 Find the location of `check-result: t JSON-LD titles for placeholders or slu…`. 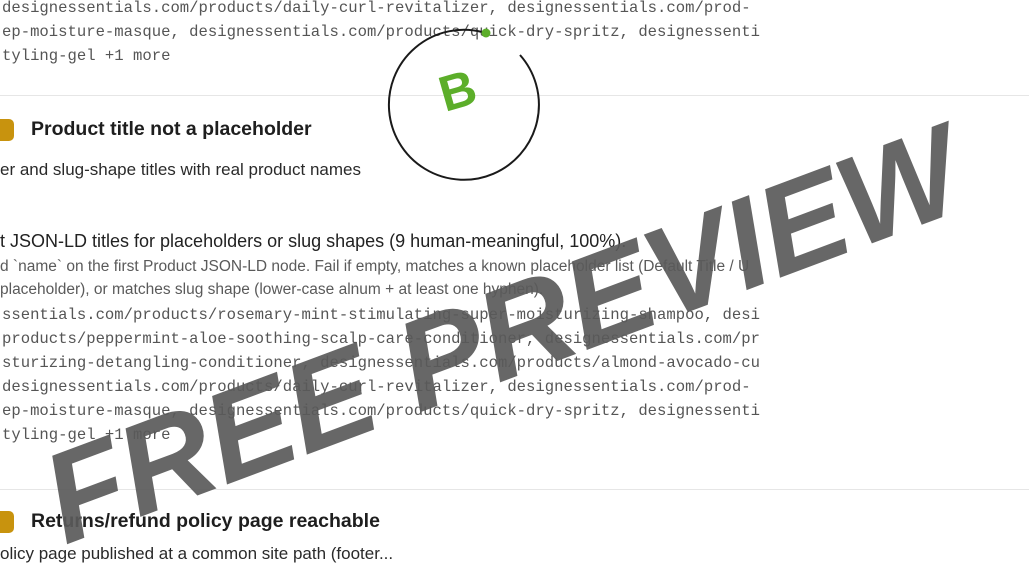

check-result: t JSON-LD titles for placeholders or slu… is located at coordinates (313, 241).